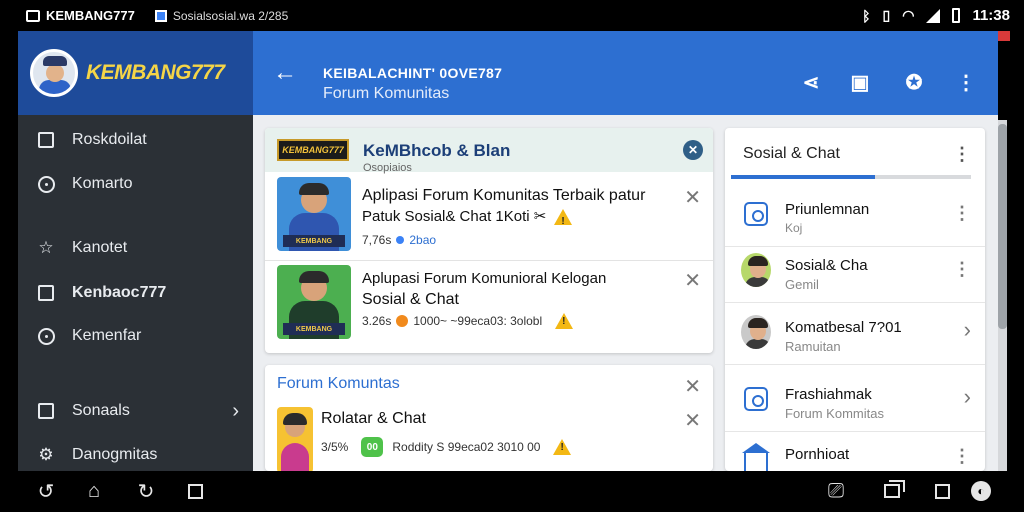  I want to click on scrollbar-thumb, so click(1002, 226).